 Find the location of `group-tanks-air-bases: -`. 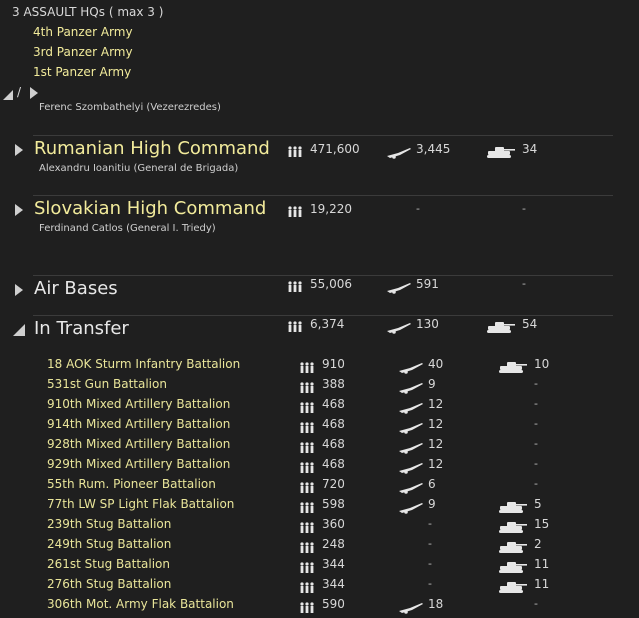

group-tanks-air-bases: - is located at coordinates (524, 283).